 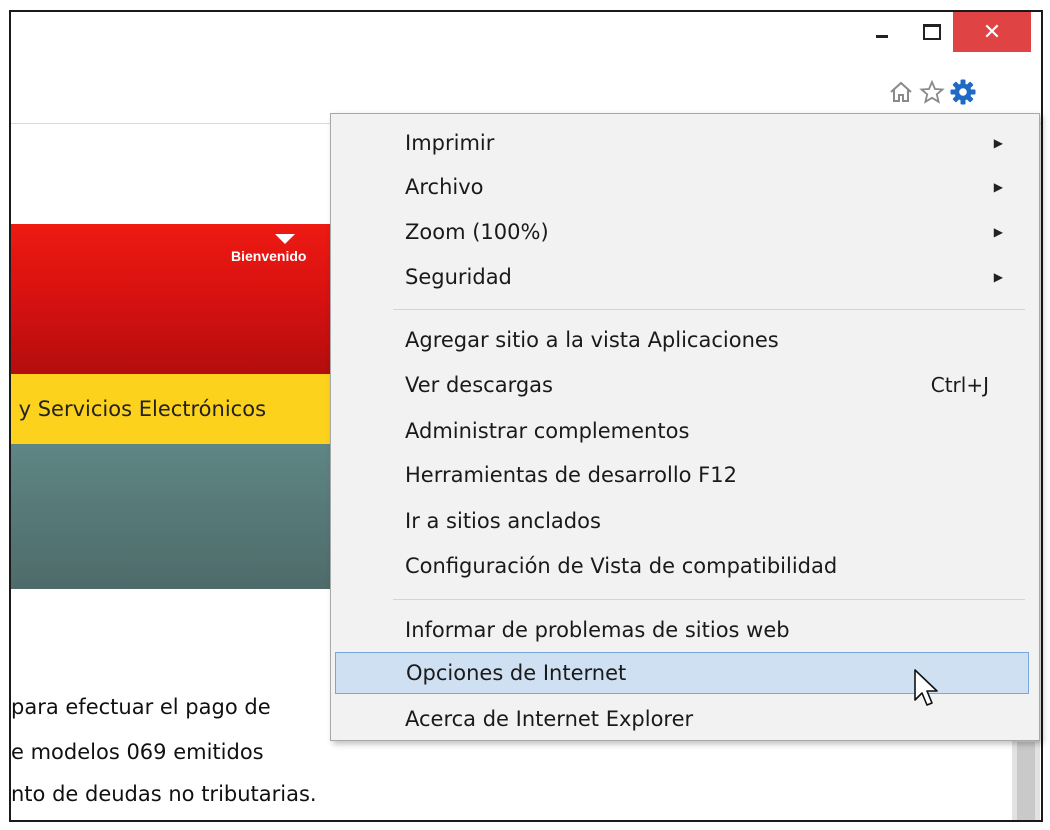 What do you see at coordinates (932, 92) in the screenshot?
I see `favorites-star-icon` at bounding box center [932, 92].